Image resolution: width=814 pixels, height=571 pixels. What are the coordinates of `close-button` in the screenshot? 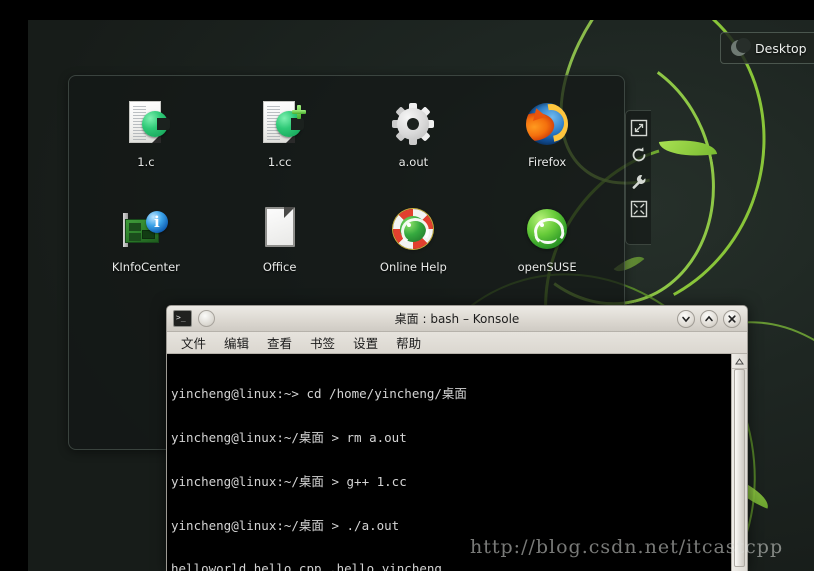 It's located at (732, 318).